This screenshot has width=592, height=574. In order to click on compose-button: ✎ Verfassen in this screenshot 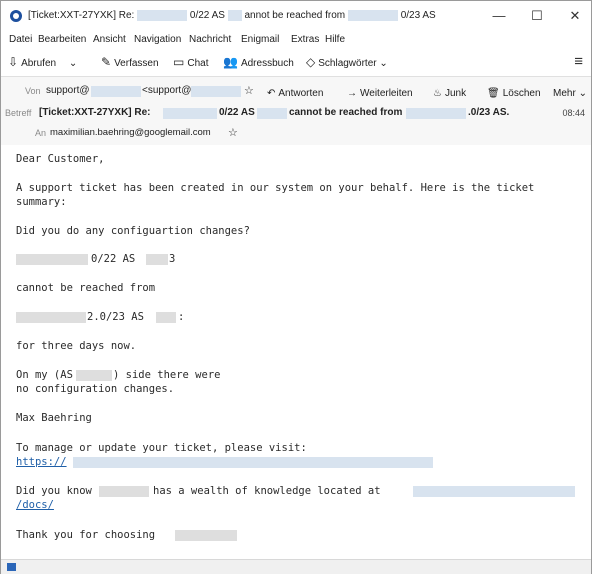, I will do `click(130, 62)`.